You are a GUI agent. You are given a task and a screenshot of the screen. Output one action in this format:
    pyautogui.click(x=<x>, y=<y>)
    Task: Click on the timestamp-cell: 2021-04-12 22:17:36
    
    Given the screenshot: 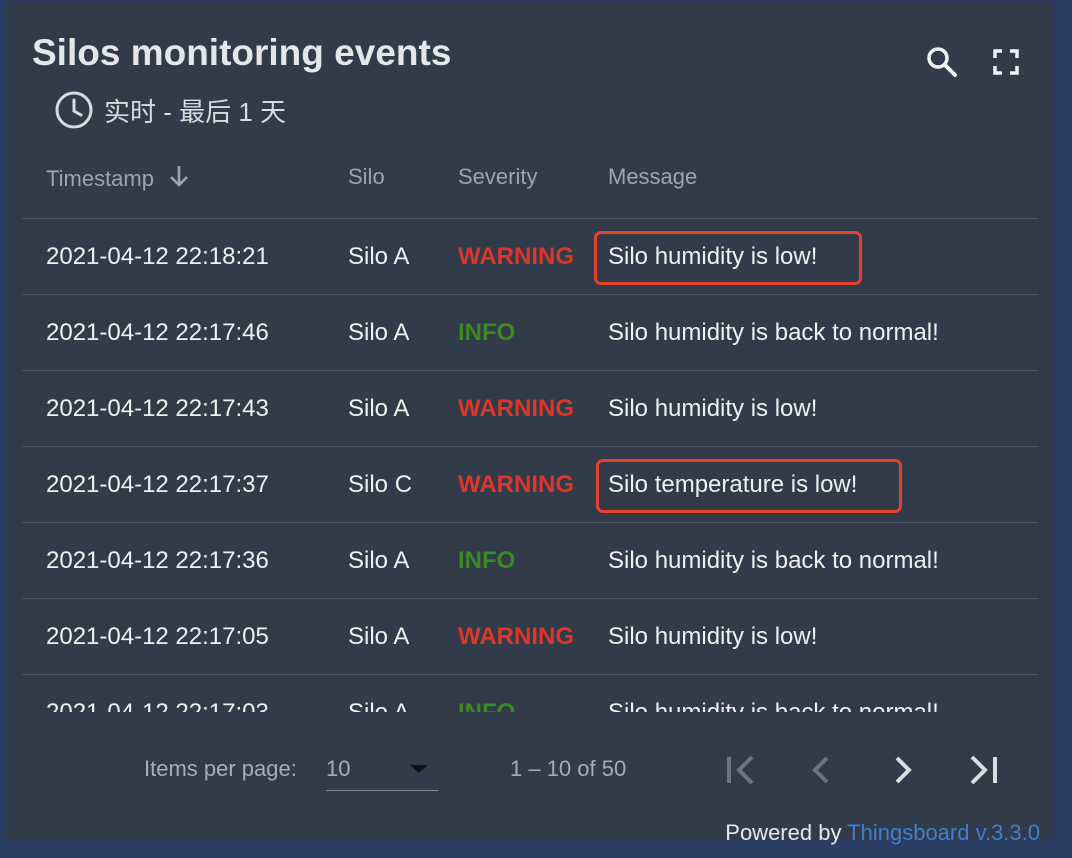 What is the action you would take?
    pyautogui.click(x=157, y=560)
    